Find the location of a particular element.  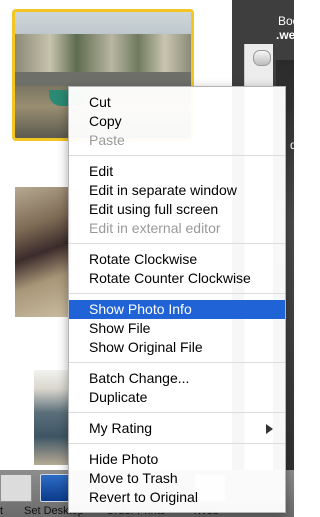

menu-item-rotate-counter-clockwise: Rotate Counter Clockwise is located at coordinates (177, 278).